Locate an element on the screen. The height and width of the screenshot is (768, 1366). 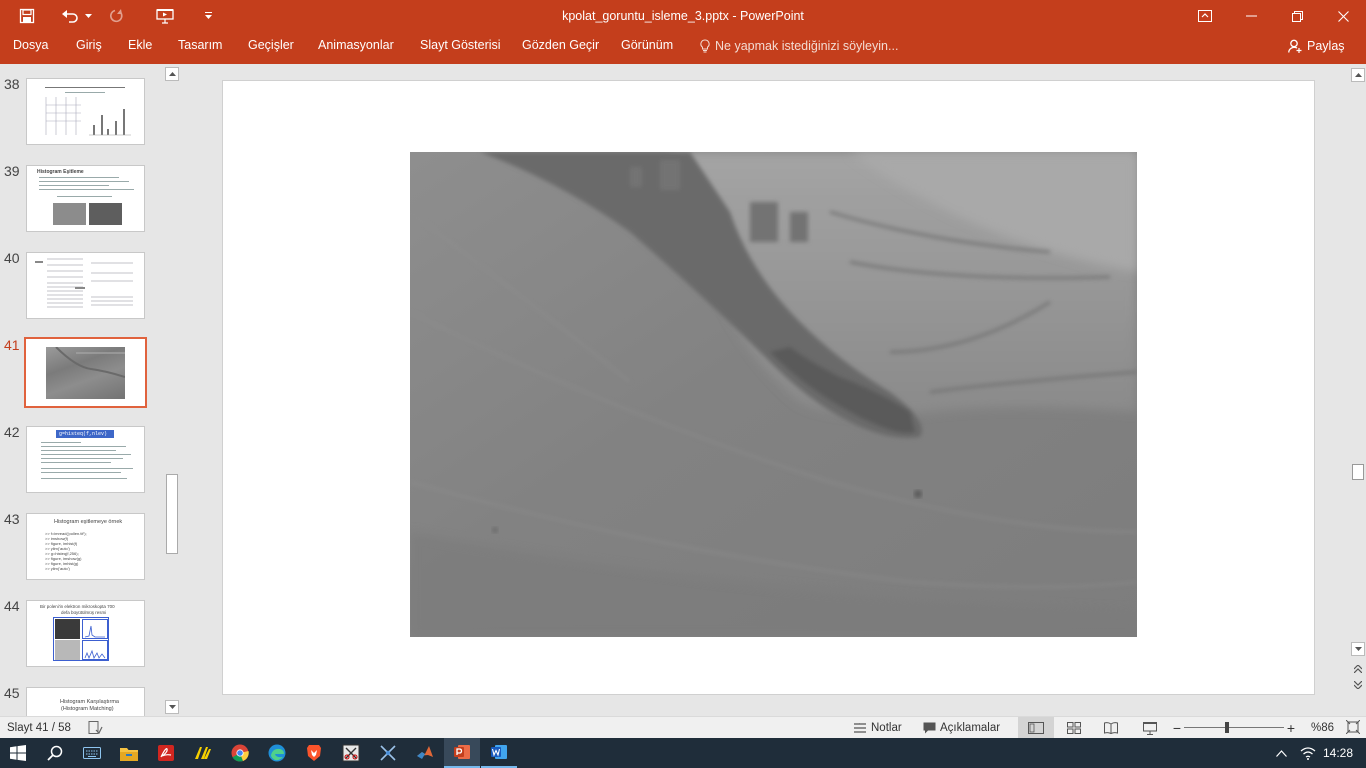
tab-review: Gözden Geçir is located at coordinates (560, 46).